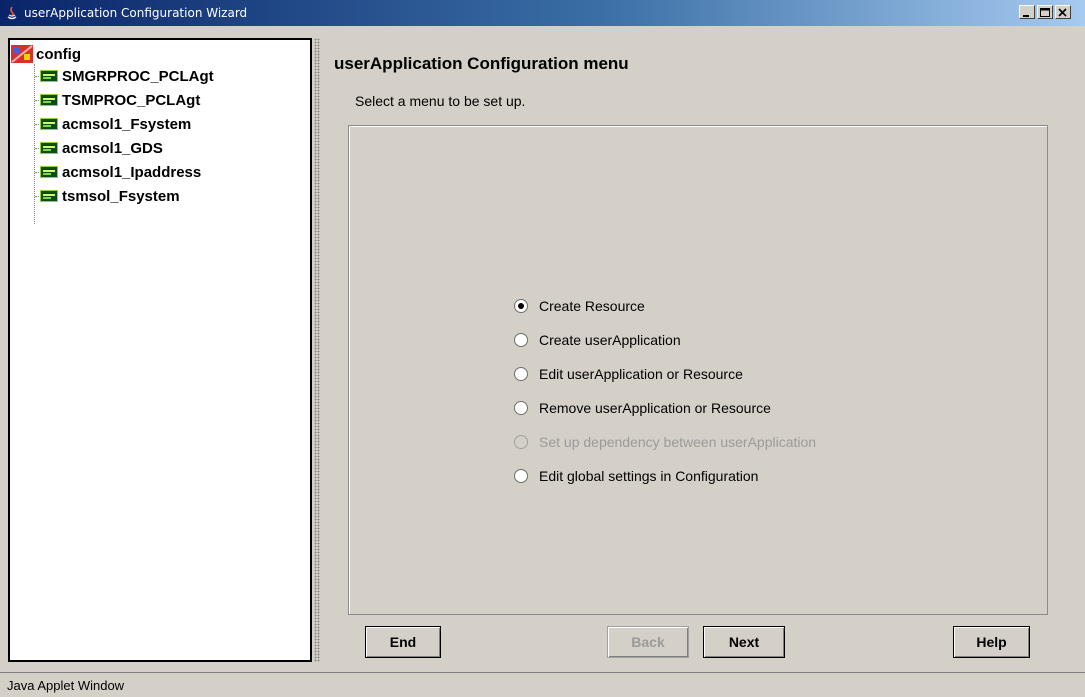  I want to click on maximize-icon, so click(1045, 12).